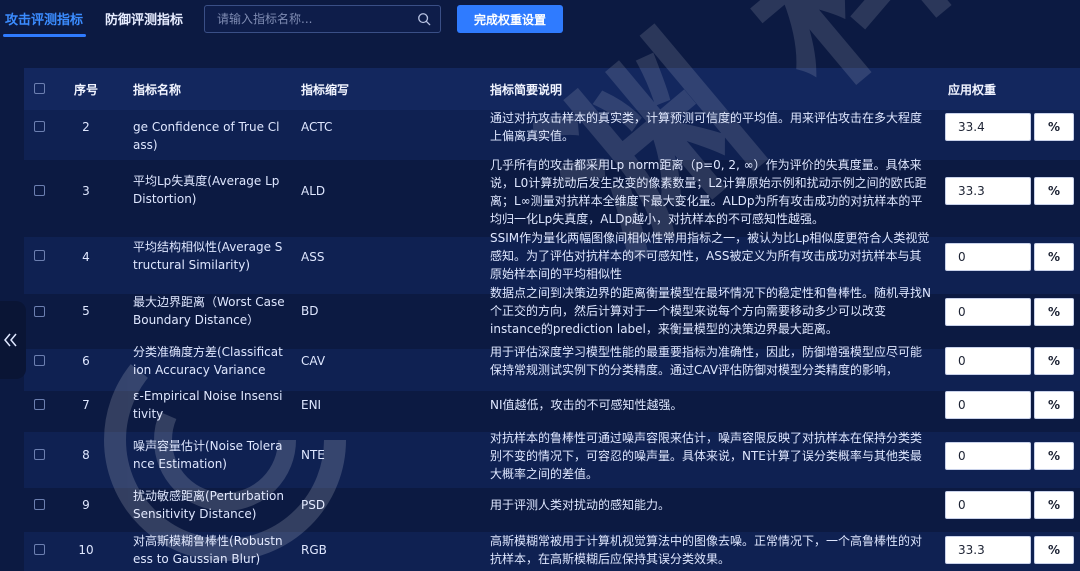 This screenshot has width=1080, height=571. Describe the element at coordinates (86, 311) in the screenshot. I see `row-index: 5` at that location.